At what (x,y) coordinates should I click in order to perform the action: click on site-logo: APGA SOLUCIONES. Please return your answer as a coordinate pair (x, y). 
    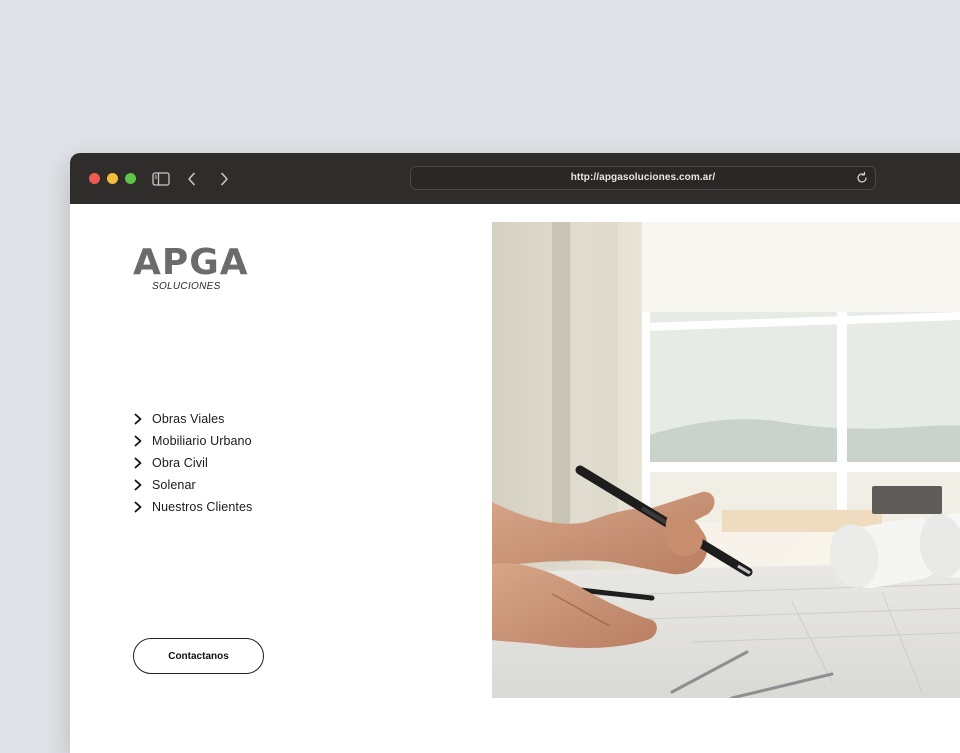
    Looking at the image, I should click on (190, 269).